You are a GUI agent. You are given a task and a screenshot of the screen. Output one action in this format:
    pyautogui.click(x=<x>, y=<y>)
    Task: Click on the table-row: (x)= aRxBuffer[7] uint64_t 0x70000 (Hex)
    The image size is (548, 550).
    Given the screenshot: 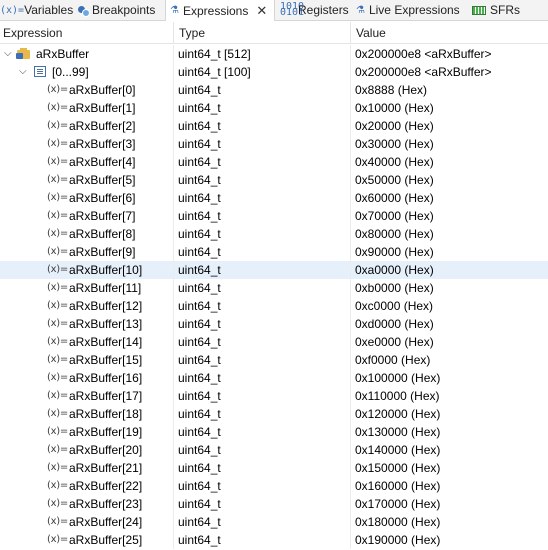 What is the action you would take?
    pyautogui.click(x=274, y=216)
    